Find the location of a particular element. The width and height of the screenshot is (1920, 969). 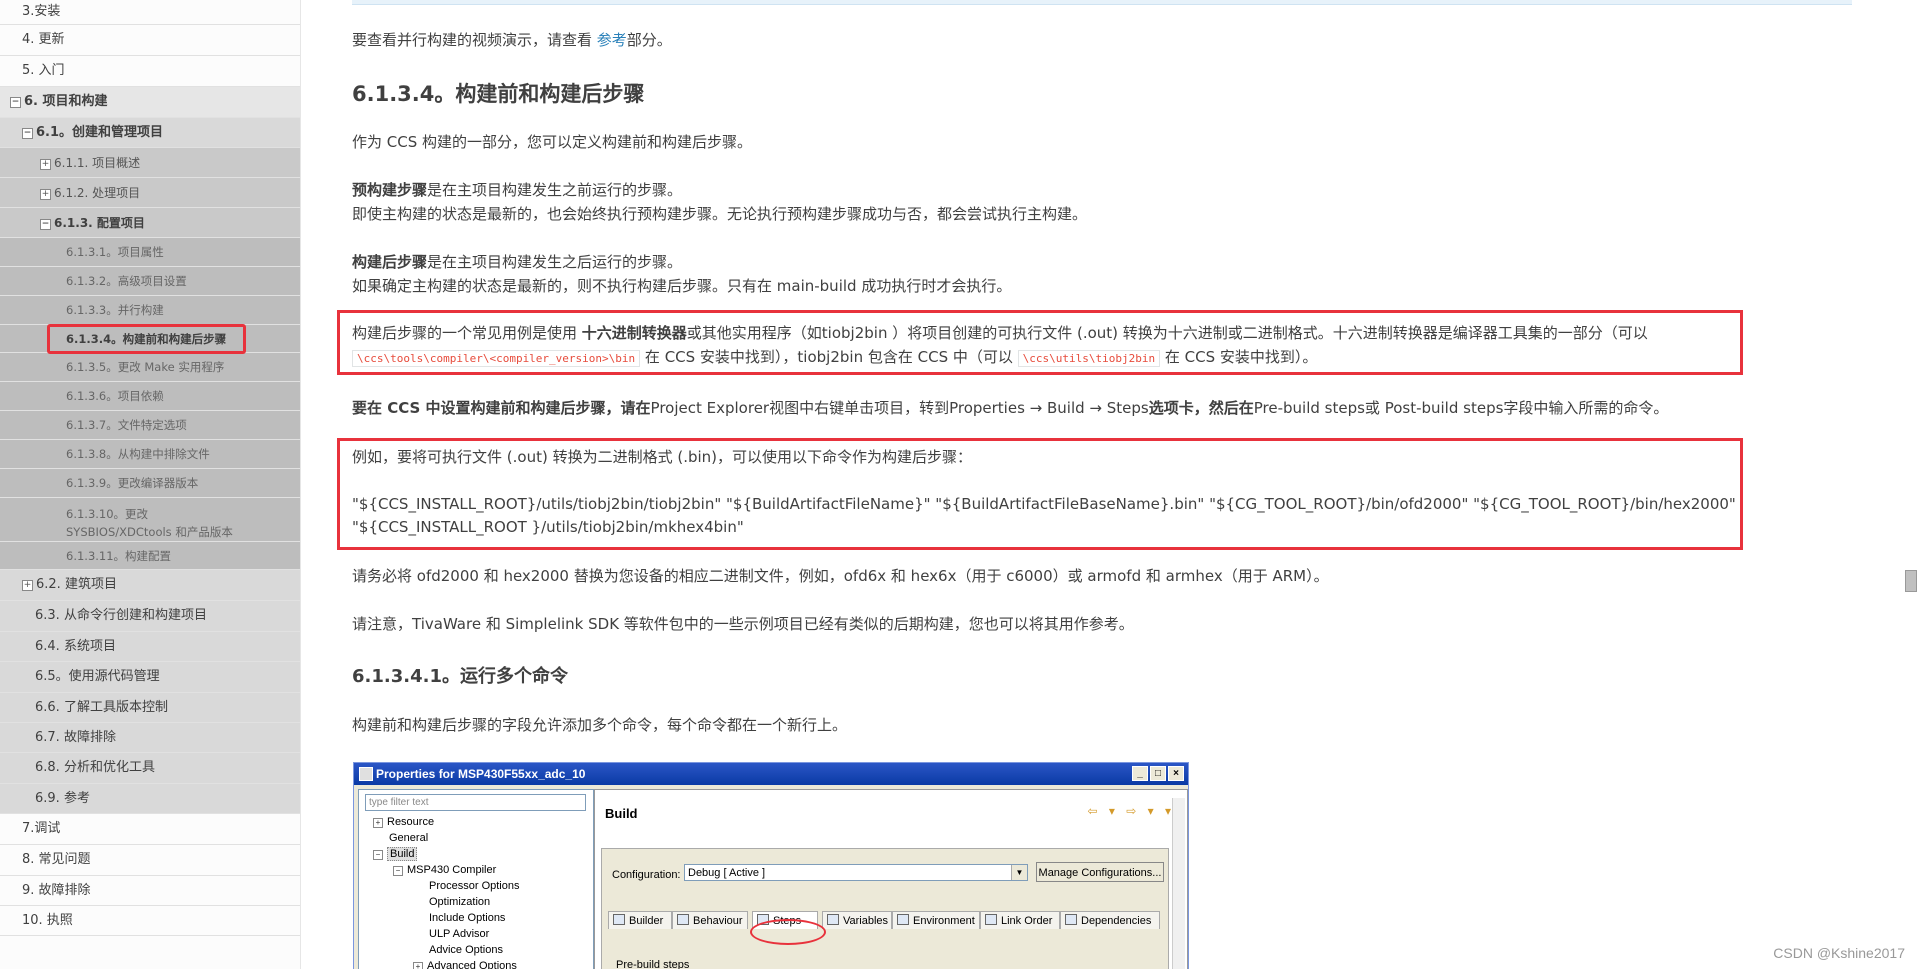

nav-label: 6.2. 建筑项目 is located at coordinates (76, 584).